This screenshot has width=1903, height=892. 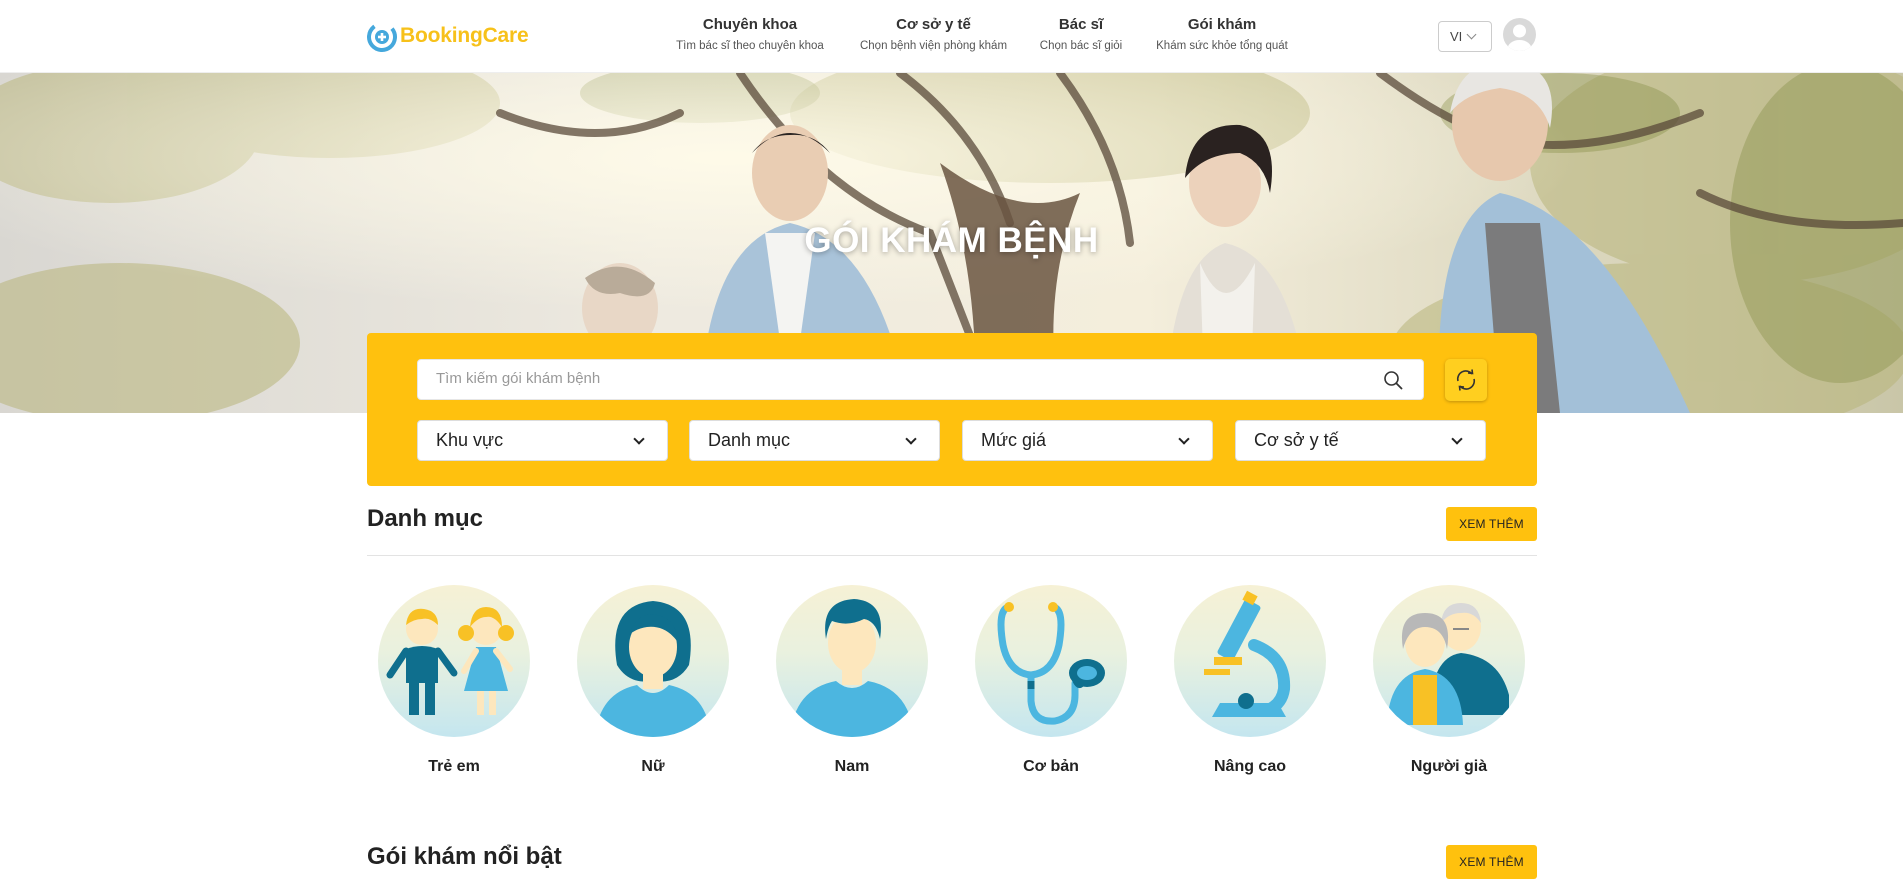 I want to click on refresh-icon, so click(x=1466, y=380).